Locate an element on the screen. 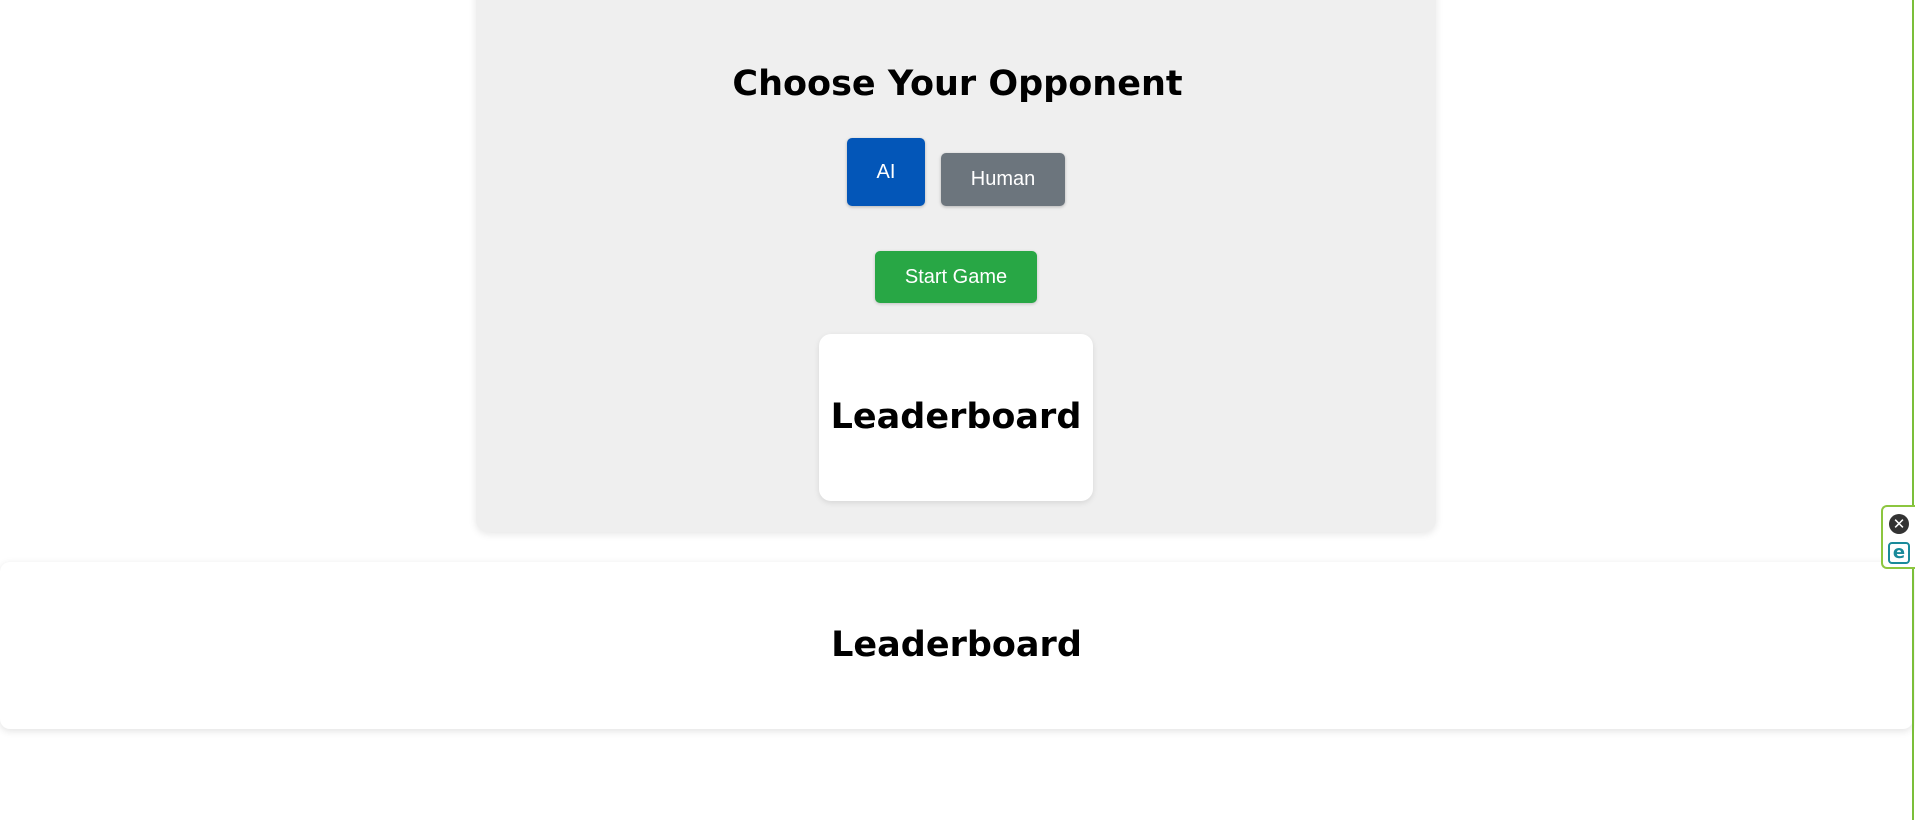 The height and width of the screenshot is (820, 1915). leaderboard-card: Leaderboard is located at coordinates (956, 417).